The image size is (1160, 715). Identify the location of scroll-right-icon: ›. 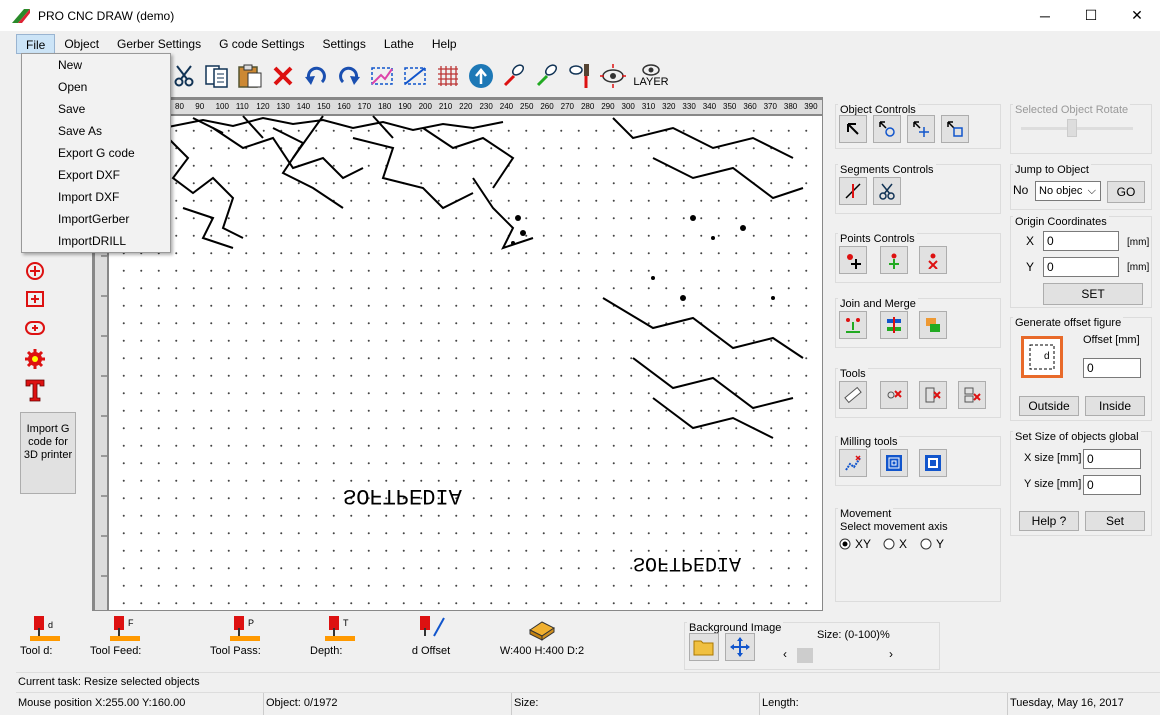
(891, 654).